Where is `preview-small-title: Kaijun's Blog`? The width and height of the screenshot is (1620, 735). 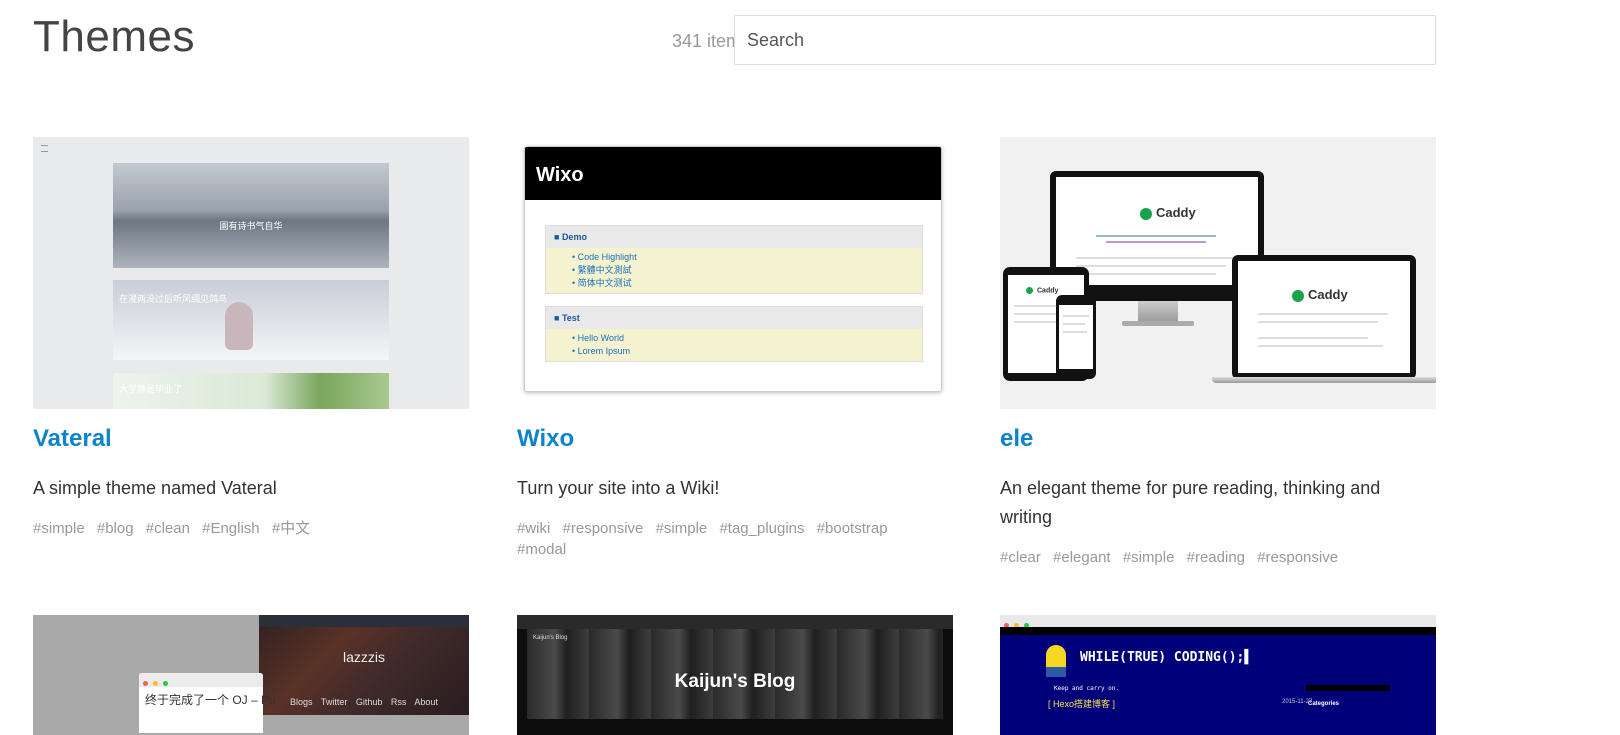 preview-small-title: Kaijun's Blog is located at coordinates (550, 638).